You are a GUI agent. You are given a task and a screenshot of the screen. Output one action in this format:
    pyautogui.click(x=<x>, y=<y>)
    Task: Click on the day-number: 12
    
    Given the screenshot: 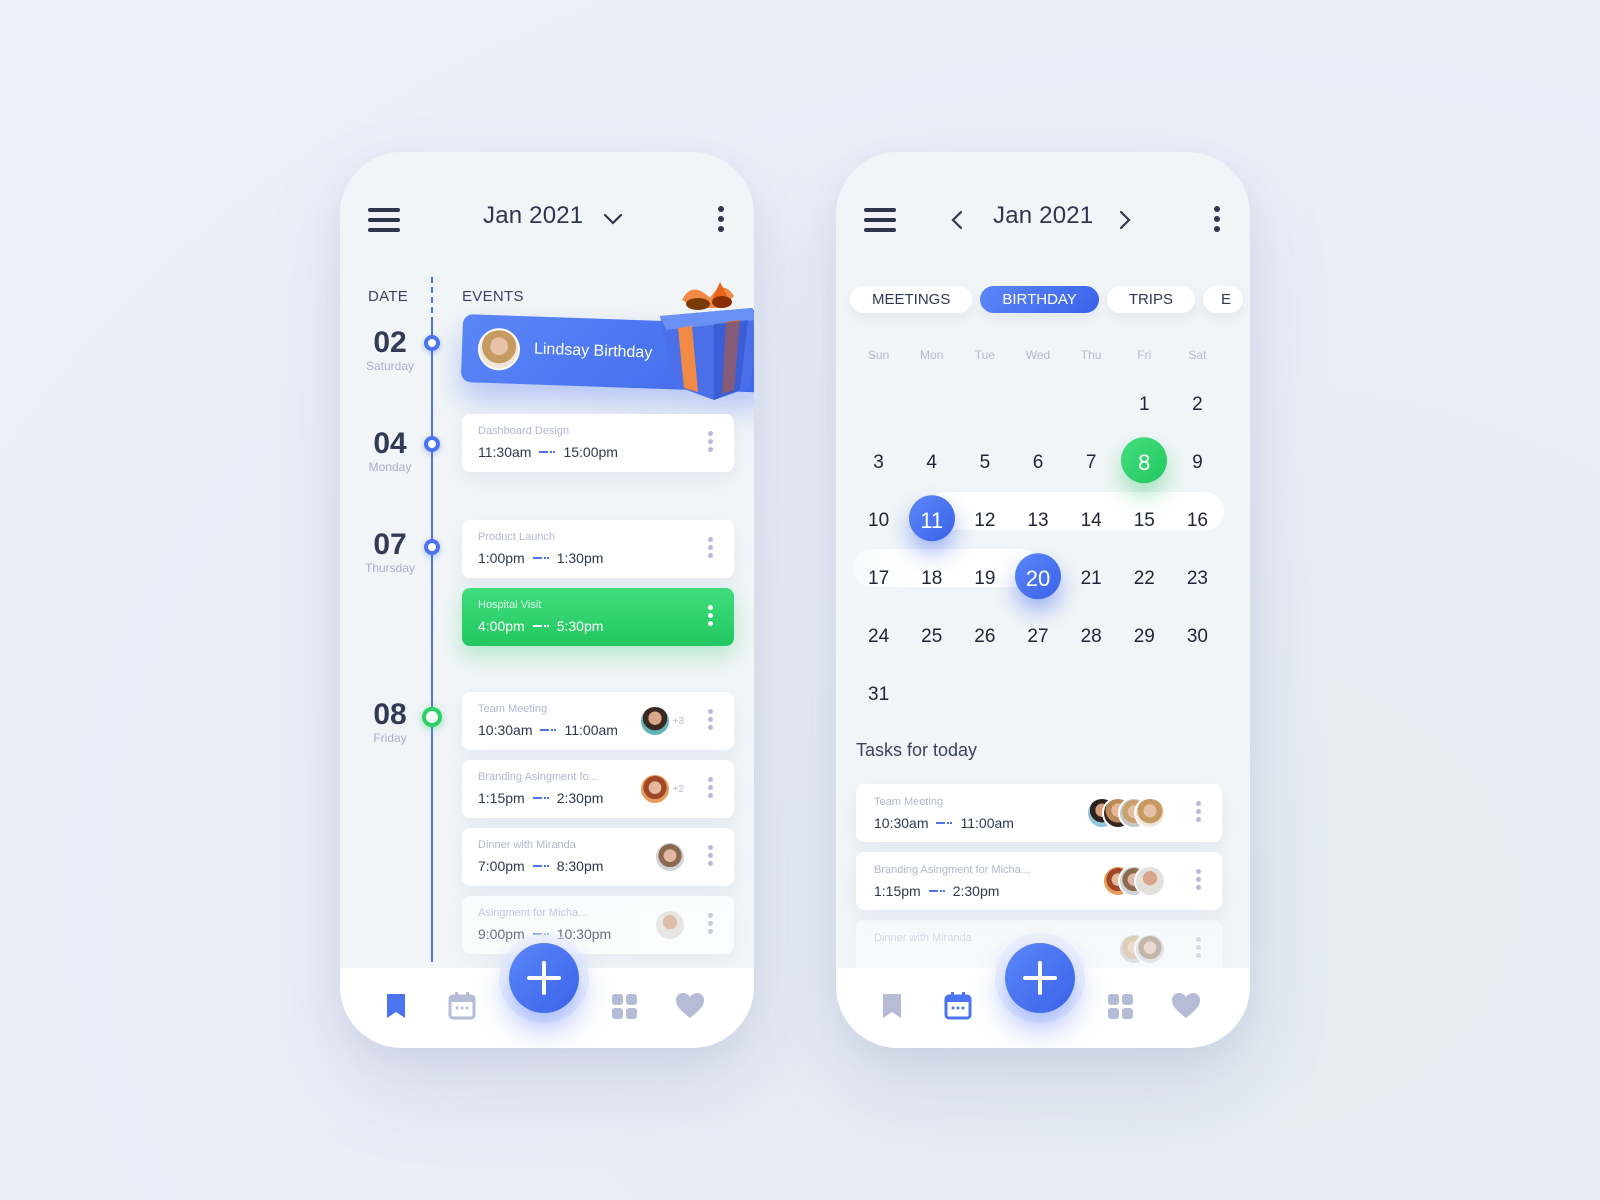 What is the action you would take?
    pyautogui.click(x=985, y=520)
    